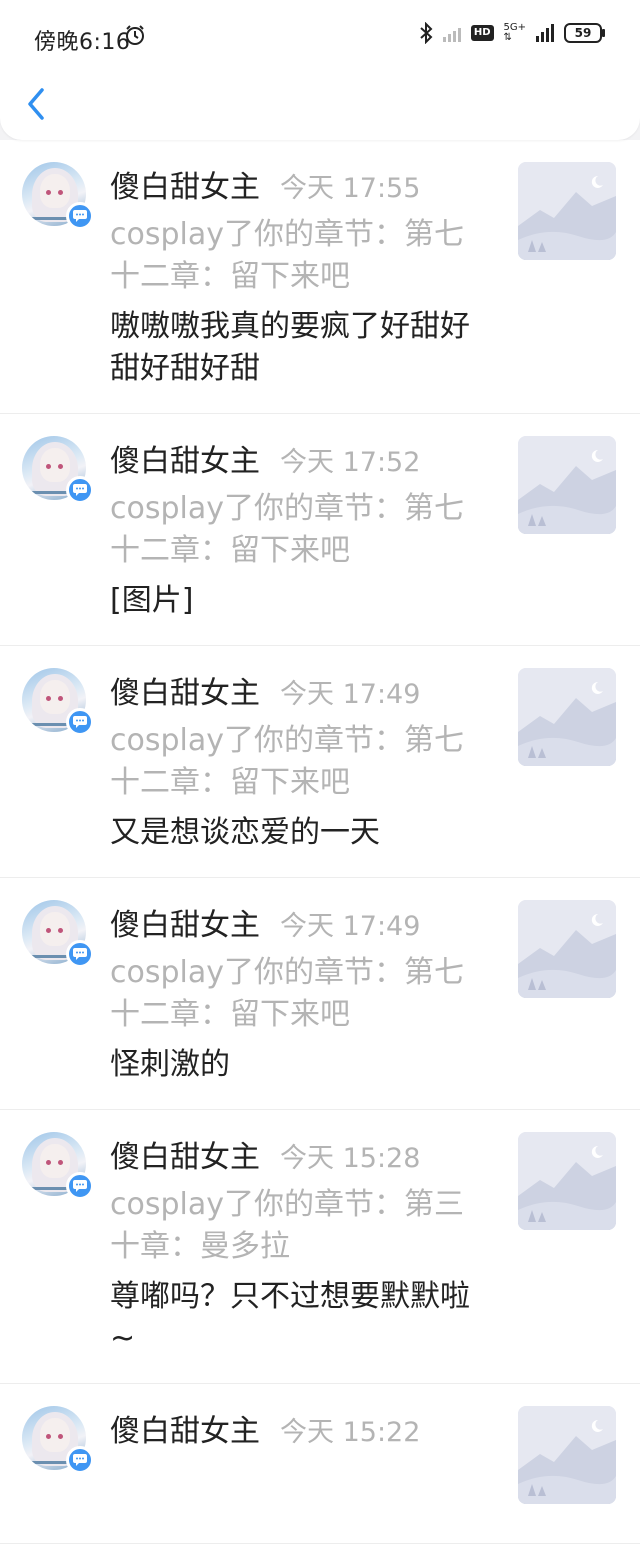 The image size is (640, 1544). What do you see at coordinates (350, 188) in the screenshot?
I see `timestamp: 今天 17:55` at bounding box center [350, 188].